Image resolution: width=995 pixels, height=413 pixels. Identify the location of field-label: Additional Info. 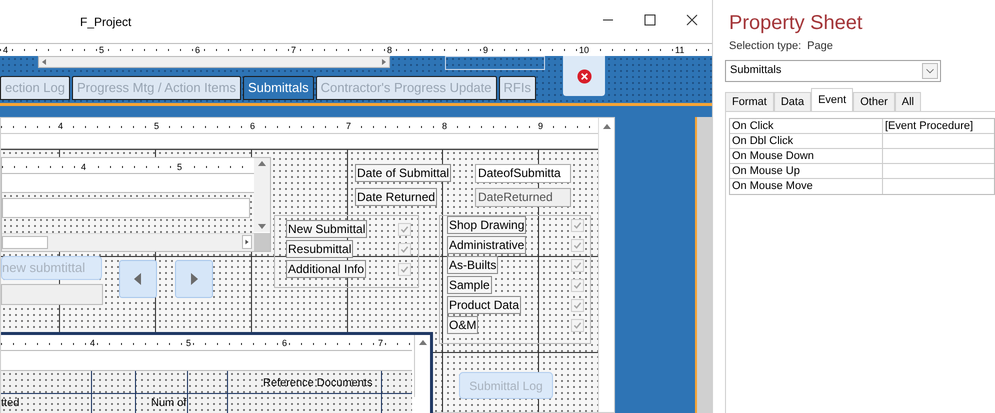
(326, 269).